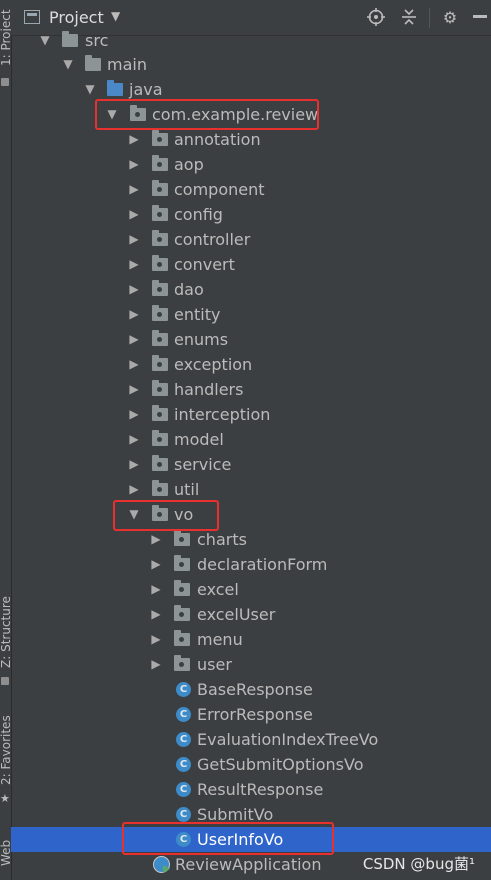 This screenshot has height=880, width=491. I want to click on tree-row-vo-package: ▶ excelUser, so click(251, 614).